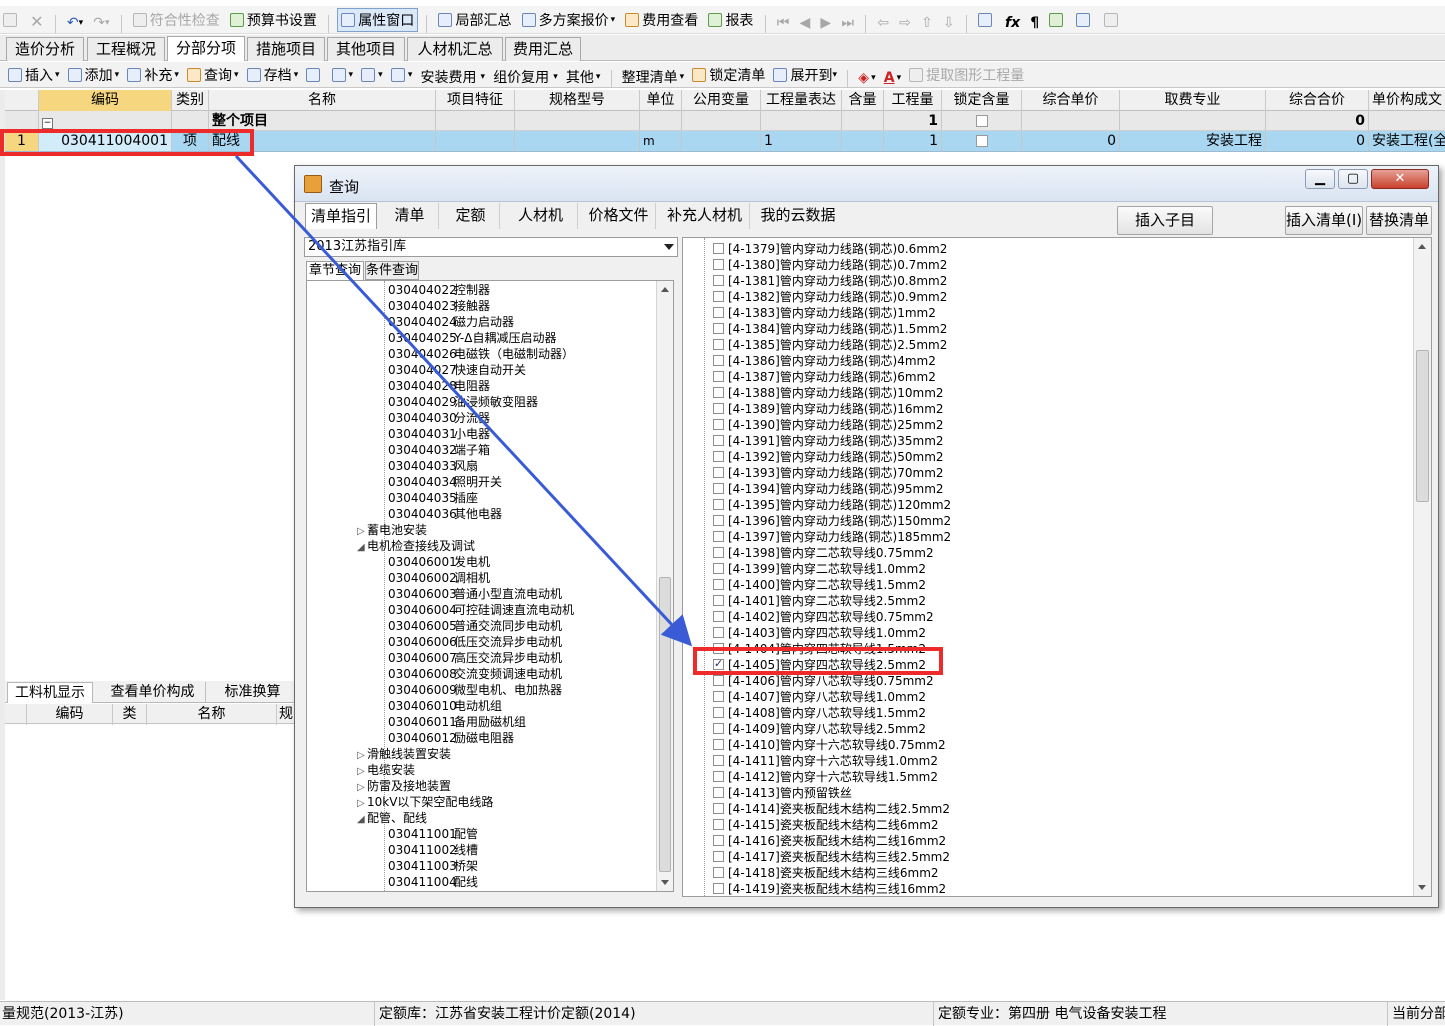 Image resolution: width=1445 pixels, height=1026 pixels. Describe the element at coordinates (1399, 220) in the screenshot. I see `replace-list-button: 替换清单` at that location.